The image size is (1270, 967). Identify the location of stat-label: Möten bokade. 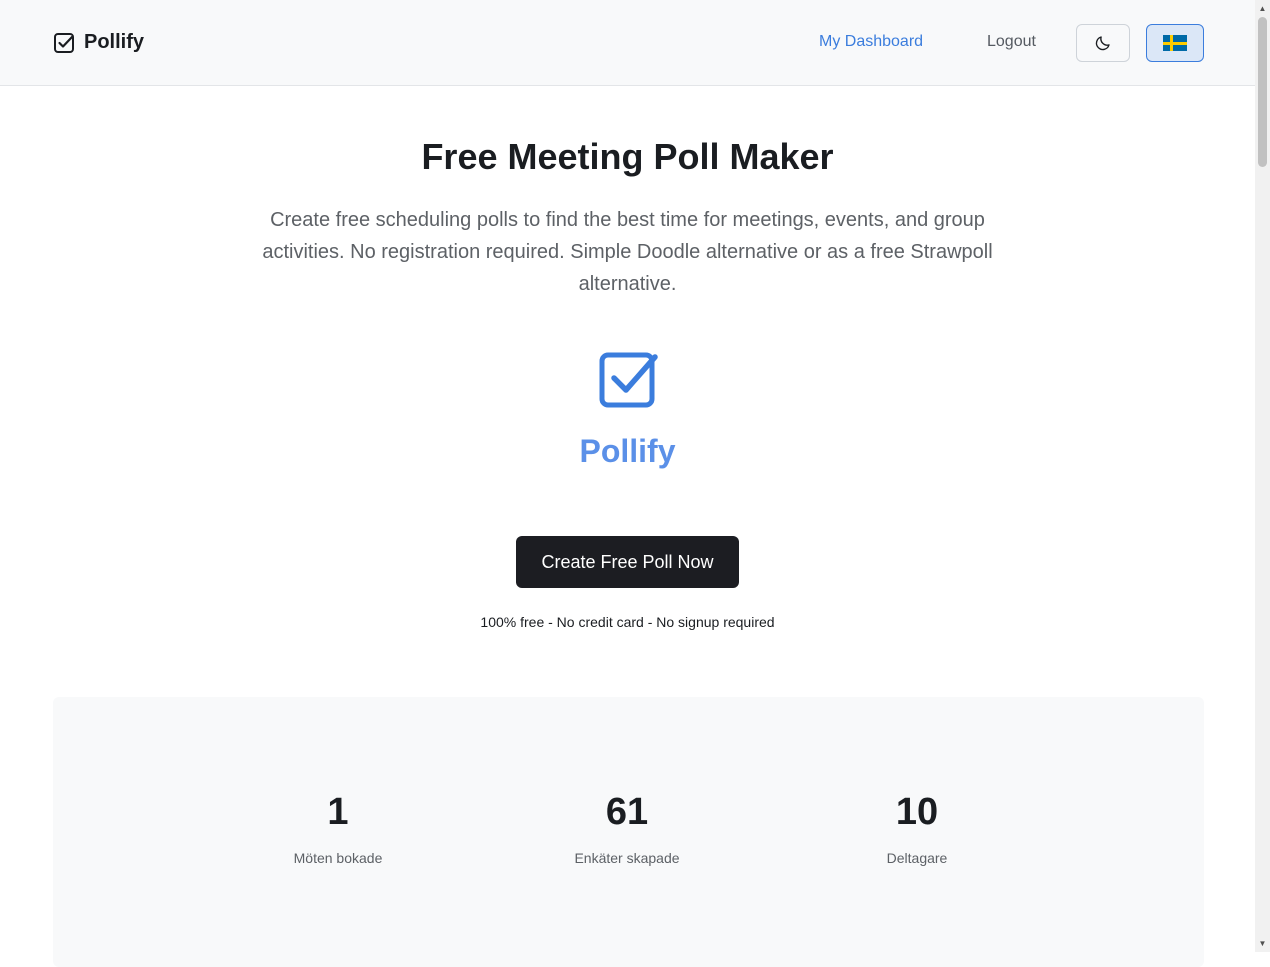
(338, 858).